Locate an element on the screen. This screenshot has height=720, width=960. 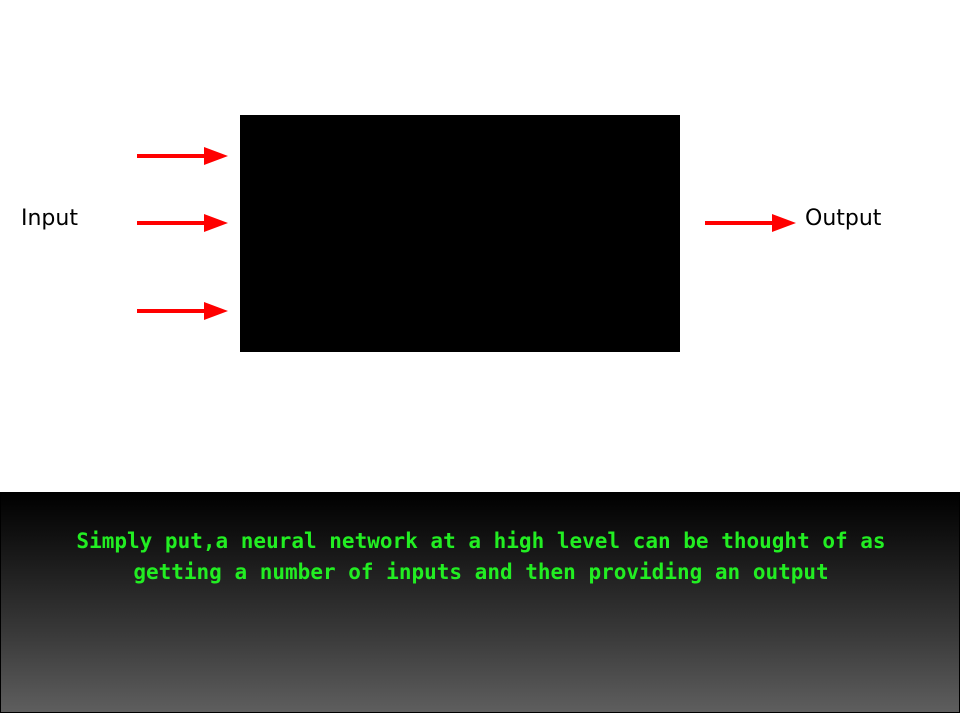
input-arrow-bottom is located at coordinates (182, 311).